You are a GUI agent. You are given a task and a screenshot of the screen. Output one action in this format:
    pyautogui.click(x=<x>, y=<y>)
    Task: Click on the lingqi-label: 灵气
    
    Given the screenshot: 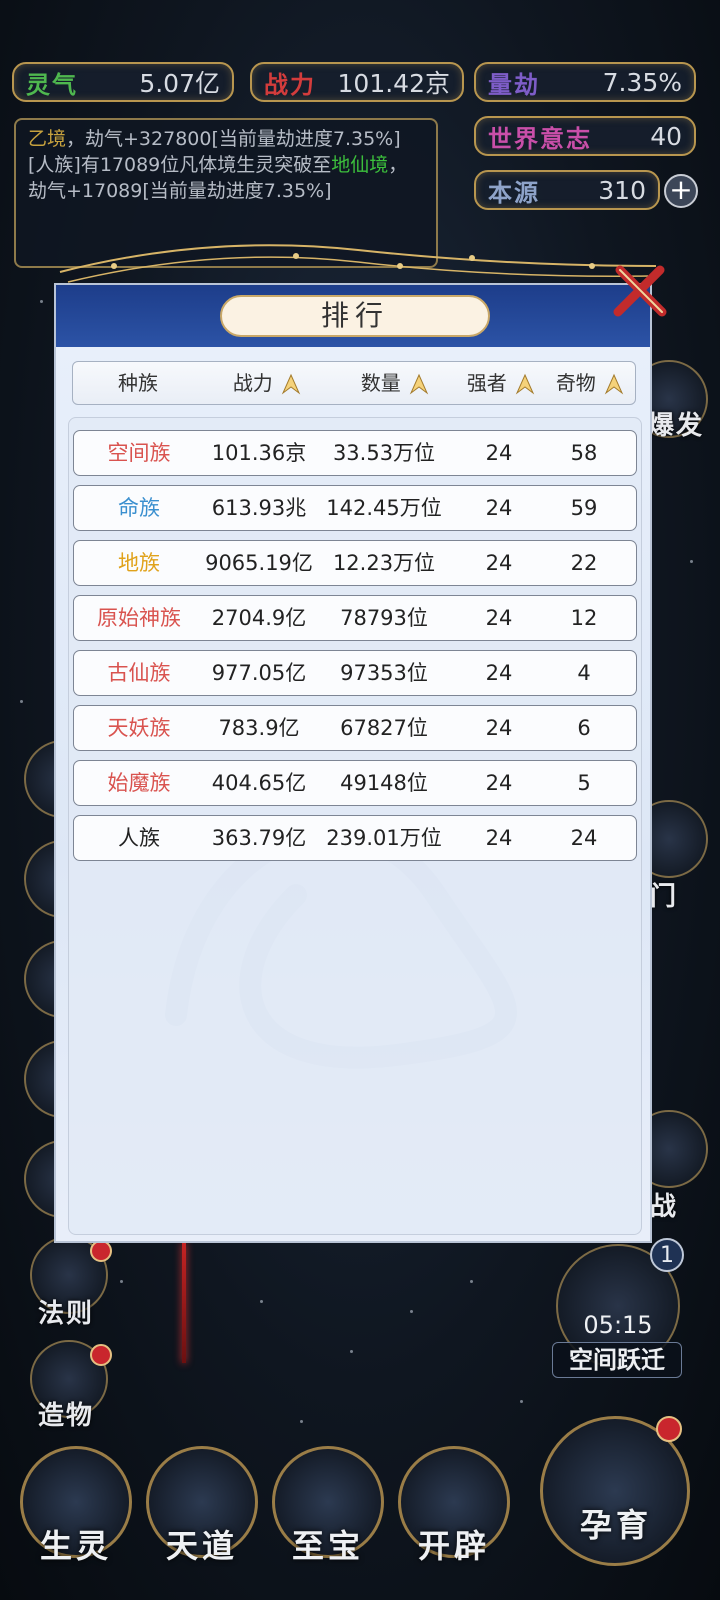 What is the action you would take?
    pyautogui.click(x=52, y=84)
    